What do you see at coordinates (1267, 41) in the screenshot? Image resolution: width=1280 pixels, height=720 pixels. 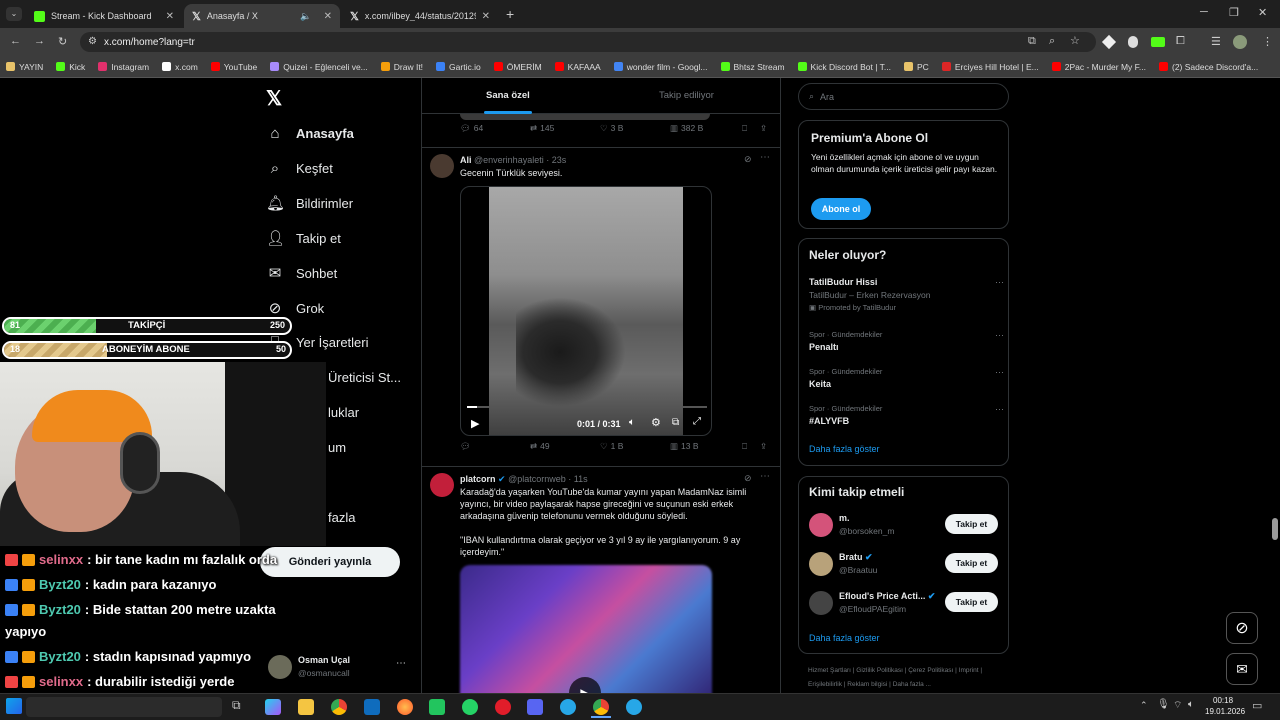 I see `menu-icon: ⋮` at bounding box center [1267, 41].